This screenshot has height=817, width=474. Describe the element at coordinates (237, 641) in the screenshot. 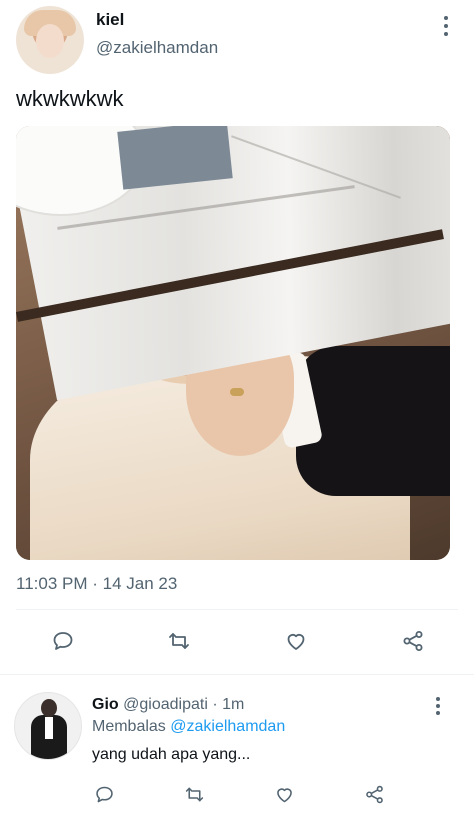

I see `tweet-action-bar` at that location.